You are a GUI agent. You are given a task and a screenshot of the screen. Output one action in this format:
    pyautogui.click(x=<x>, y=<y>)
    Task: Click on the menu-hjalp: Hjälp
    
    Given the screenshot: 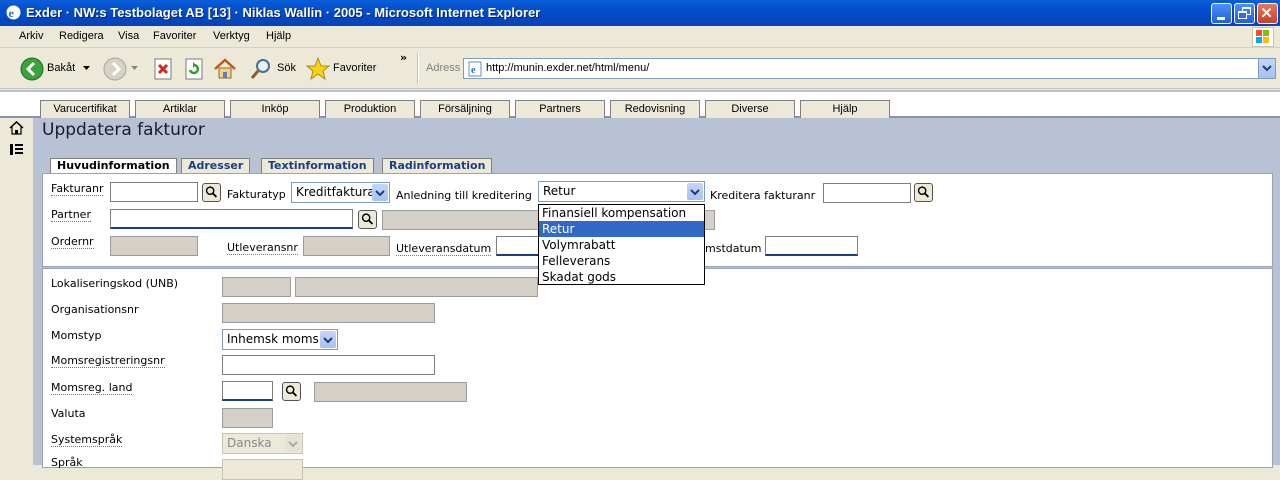 What is the action you would take?
    pyautogui.click(x=278, y=36)
    